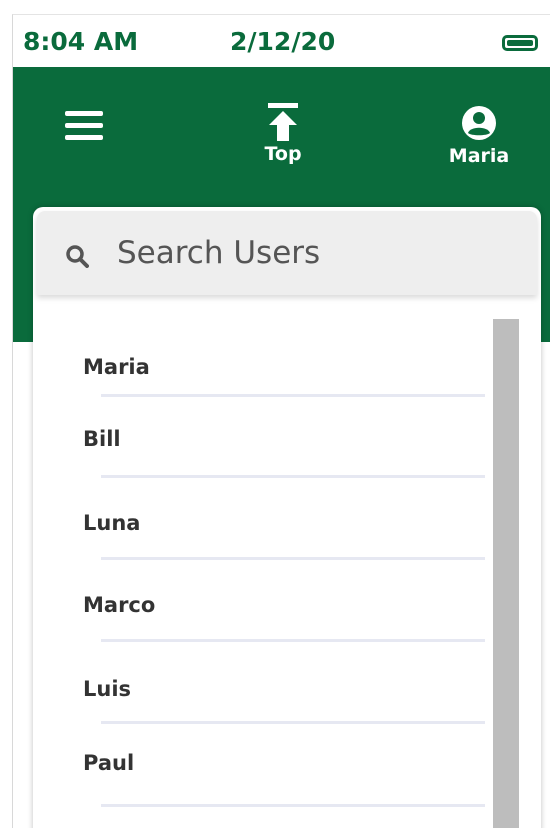 The image size is (550, 828). I want to click on scroll-to-top-button: Top, so click(283, 138).